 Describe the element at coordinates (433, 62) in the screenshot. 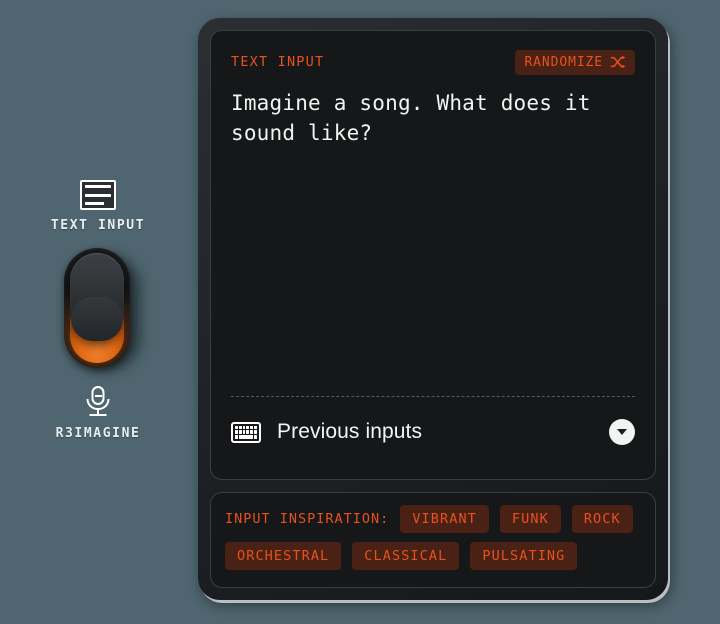

I see `panel-header: TEXT INPUT RANDOMIZE` at that location.